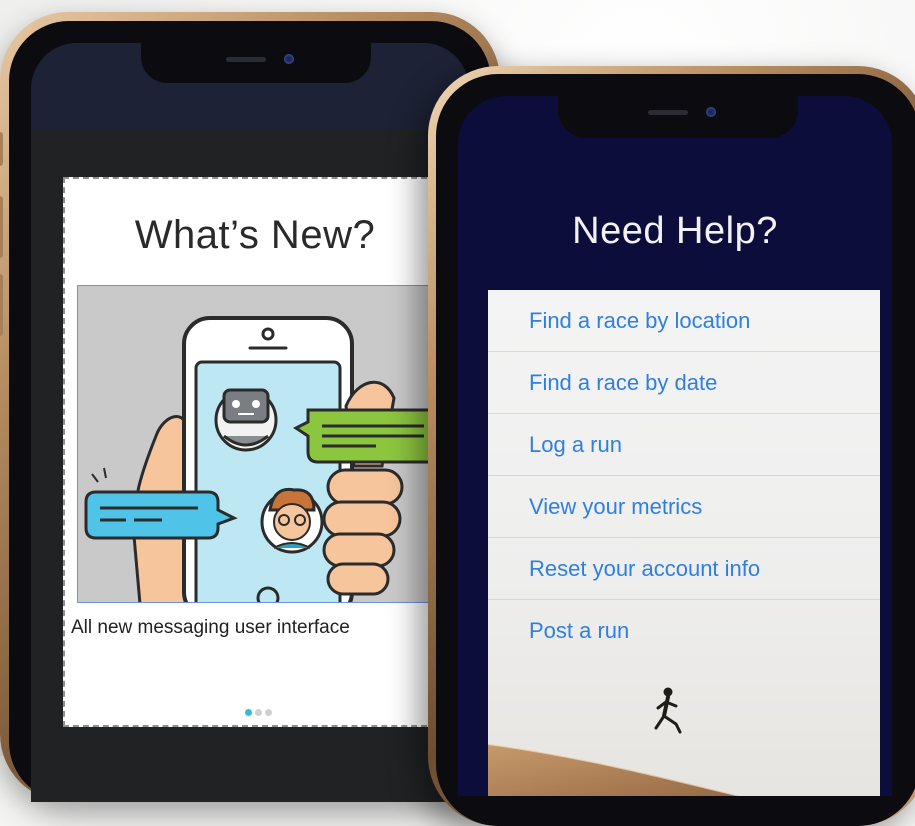 This screenshot has height=826, width=915. What do you see at coordinates (210, 627) in the screenshot?
I see `dialog-caption: All new messaging user interface` at bounding box center [210, 627].